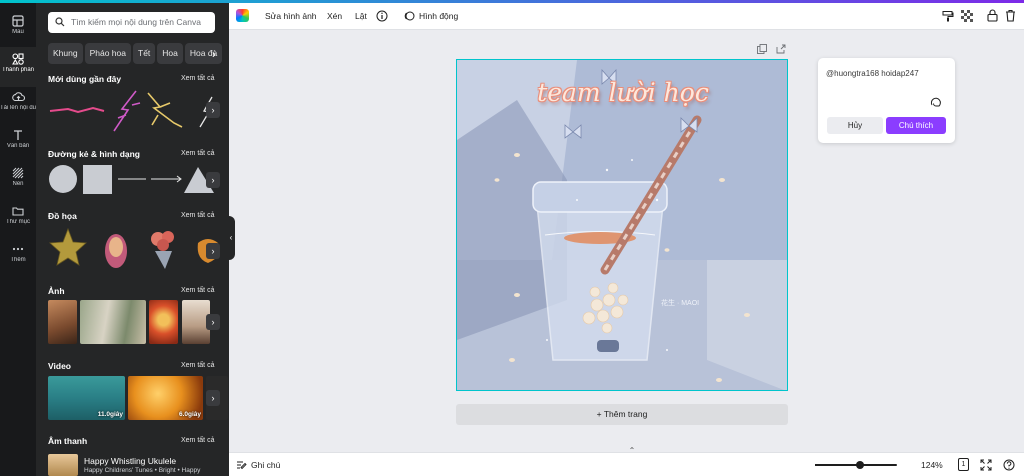 This screenshot has height=476, width=1024. Describe the element at coordinates (242, 465) in the screenshot. I see `notes-icon` at that location.